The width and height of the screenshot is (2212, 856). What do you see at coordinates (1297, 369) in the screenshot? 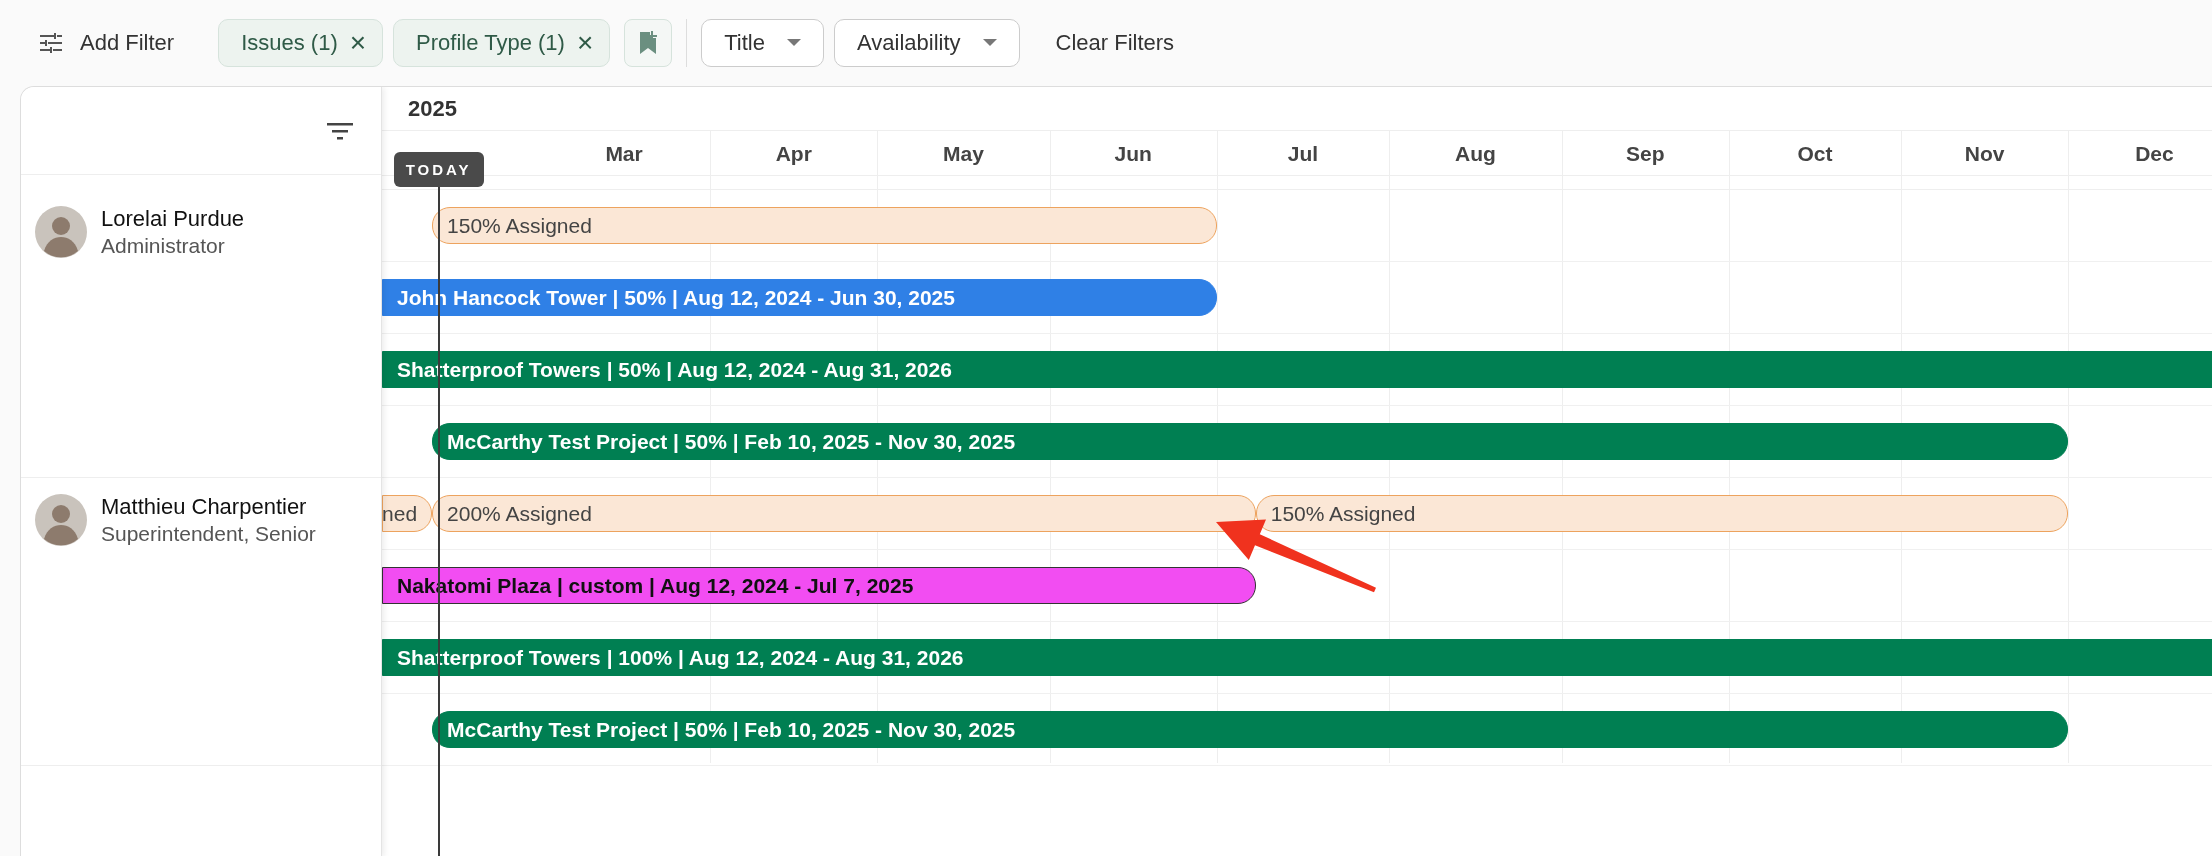
I see `schedule-bar: Shatterproof Towers | 50% | Aug 12, 2024 - Aug 31, 2026` at bounding box center [1297, 369].